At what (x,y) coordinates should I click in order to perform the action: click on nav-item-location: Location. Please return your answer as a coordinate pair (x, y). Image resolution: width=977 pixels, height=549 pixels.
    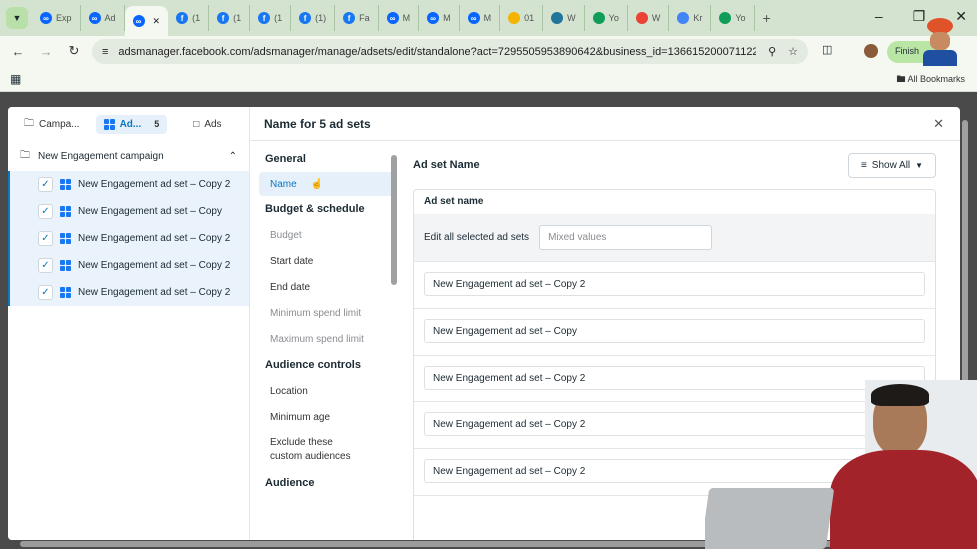
    Looking at the image, I should click on (327, 391).